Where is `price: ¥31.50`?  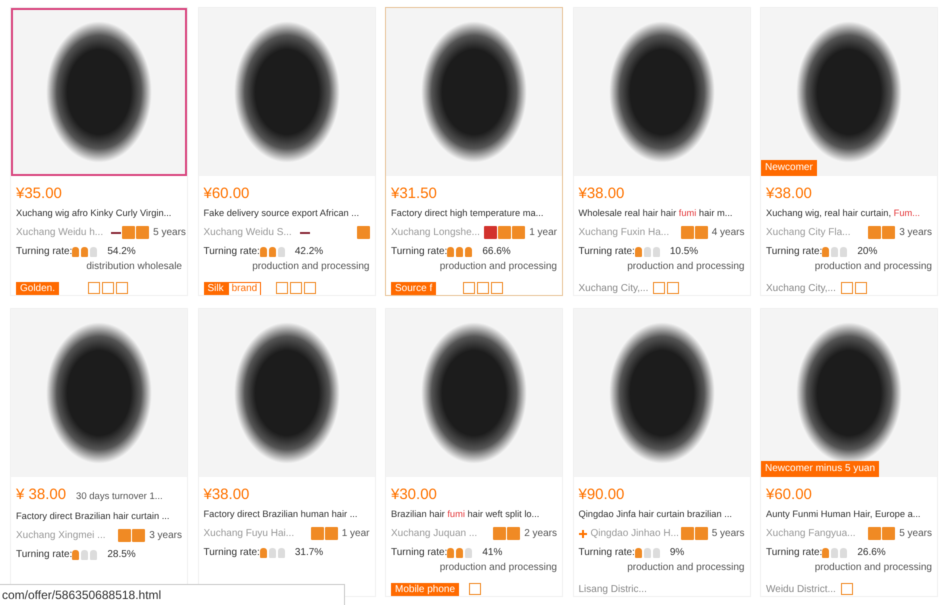 price: ¥31.50 is located at coordinates (414, 193).